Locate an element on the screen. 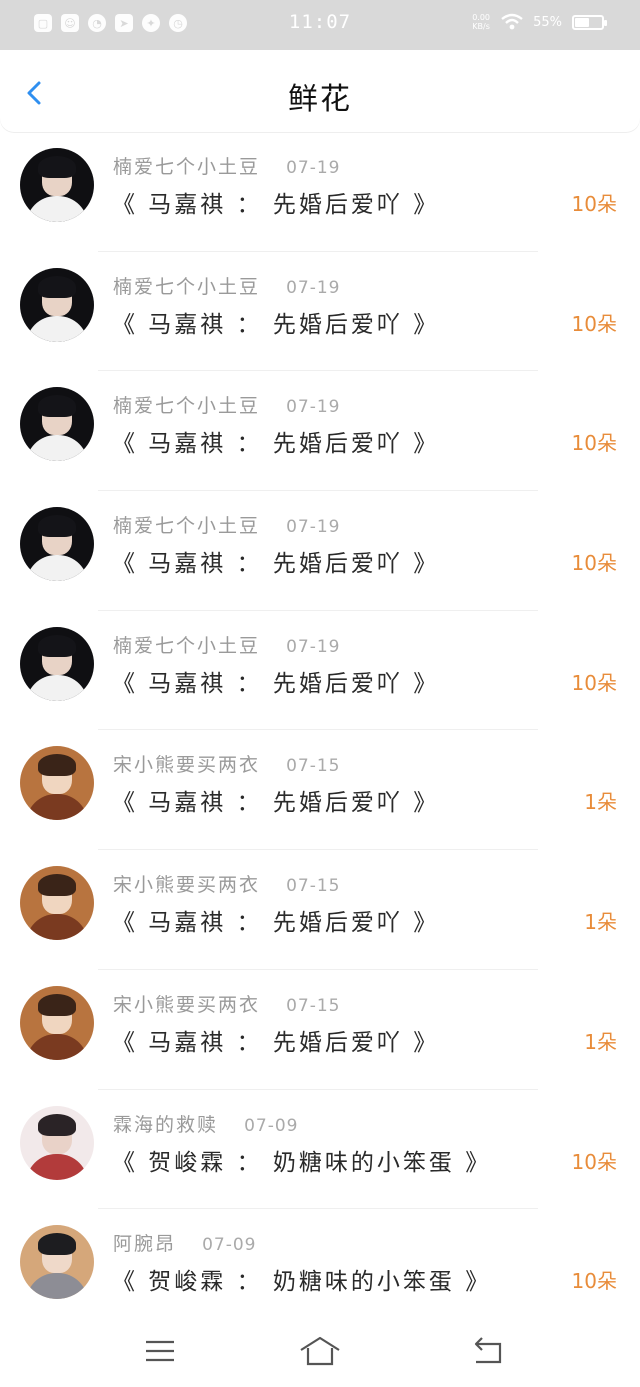  back-arrow-icon is located at coordinates (488, 1350).